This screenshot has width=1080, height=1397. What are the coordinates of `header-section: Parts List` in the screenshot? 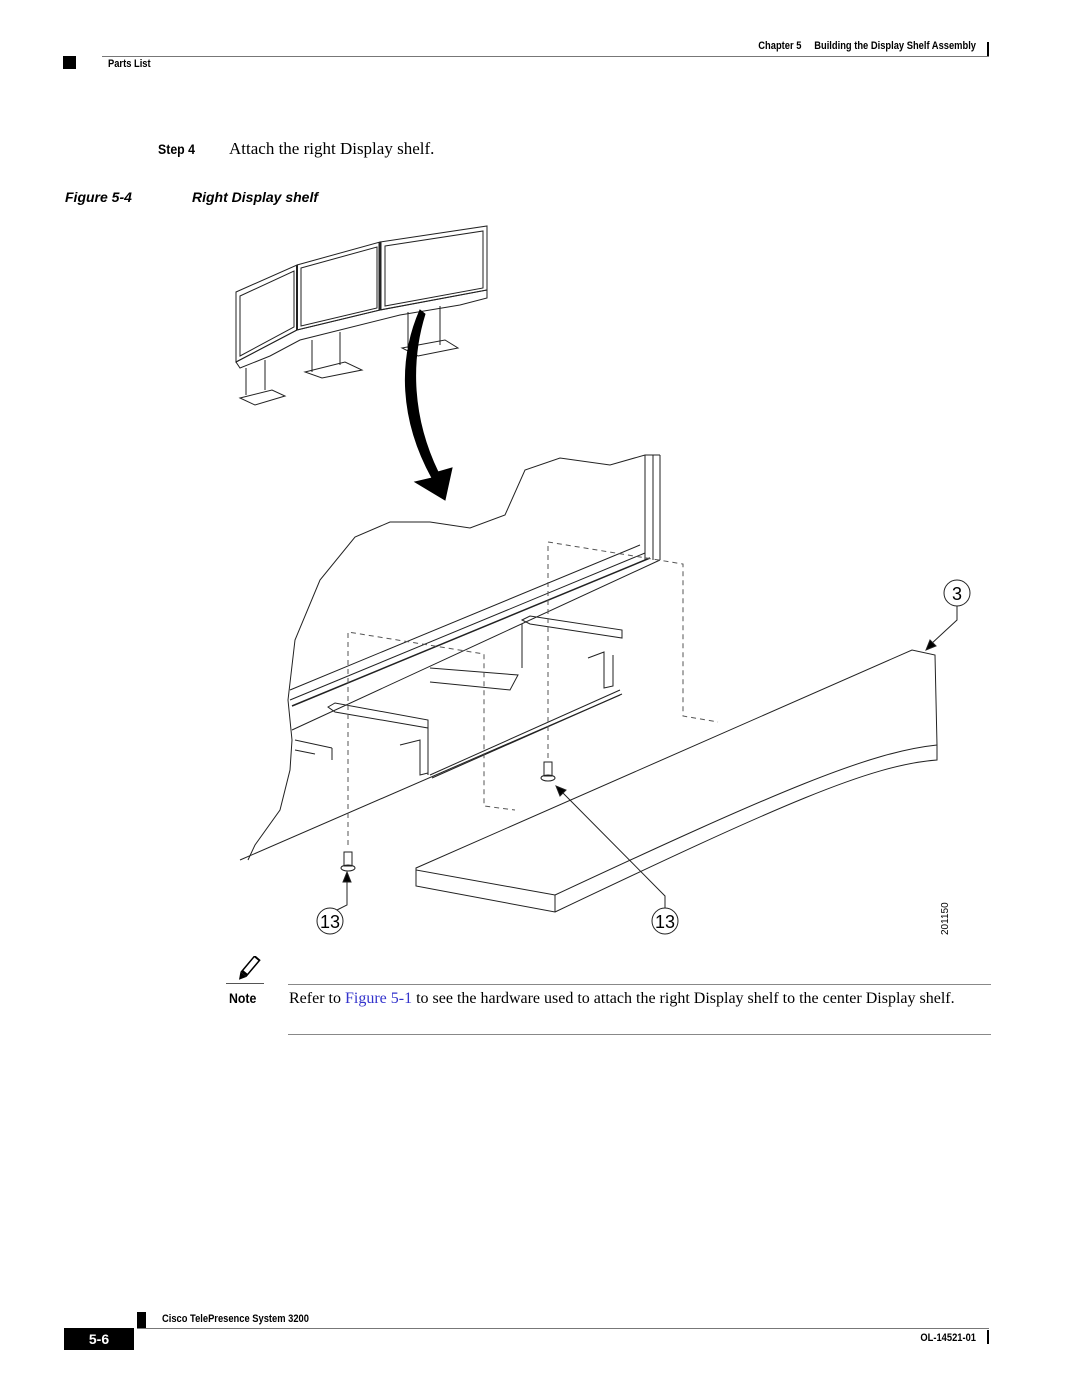 It's located at (129, 64).